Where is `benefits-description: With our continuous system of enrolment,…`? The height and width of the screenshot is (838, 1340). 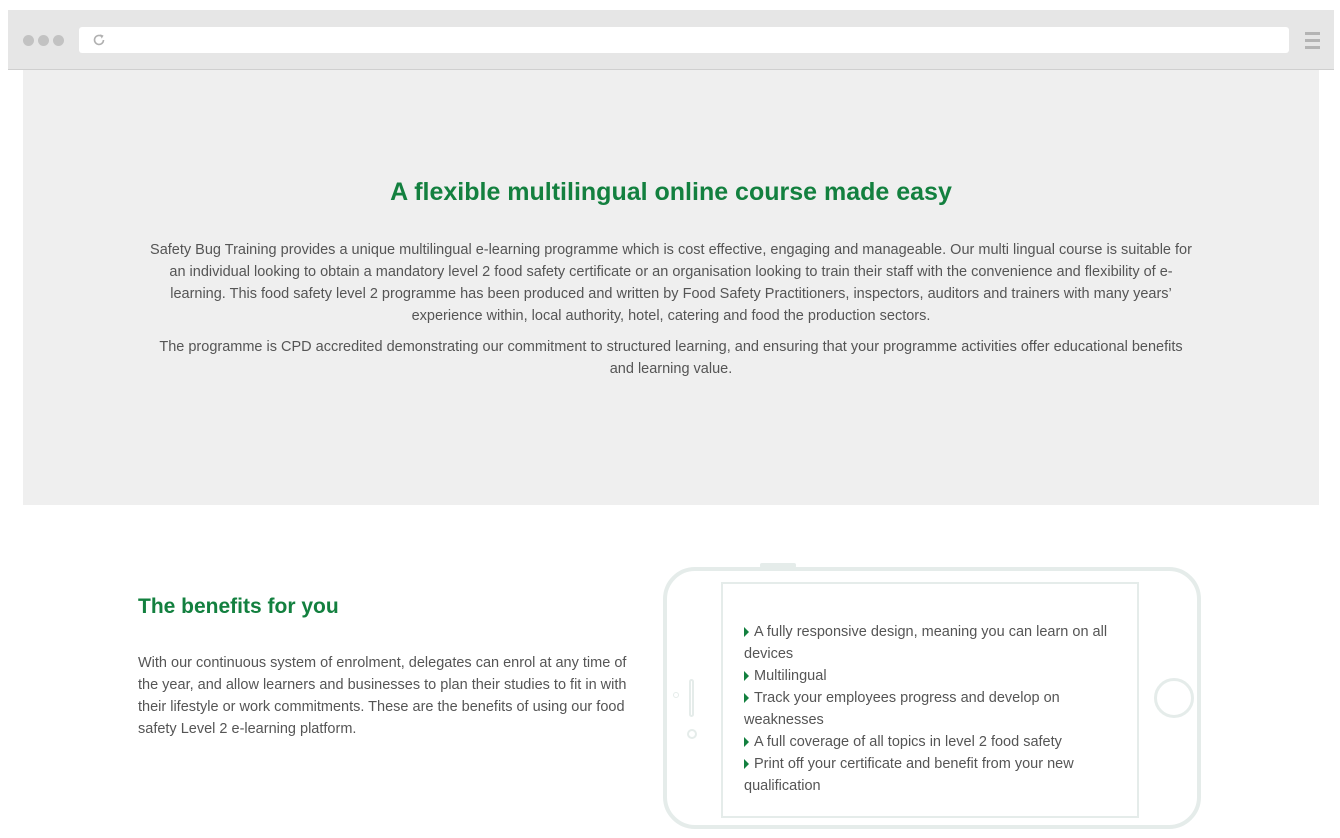
benefits-description: With our continuous system of enrolment,… is located at coordinates (382, 696).